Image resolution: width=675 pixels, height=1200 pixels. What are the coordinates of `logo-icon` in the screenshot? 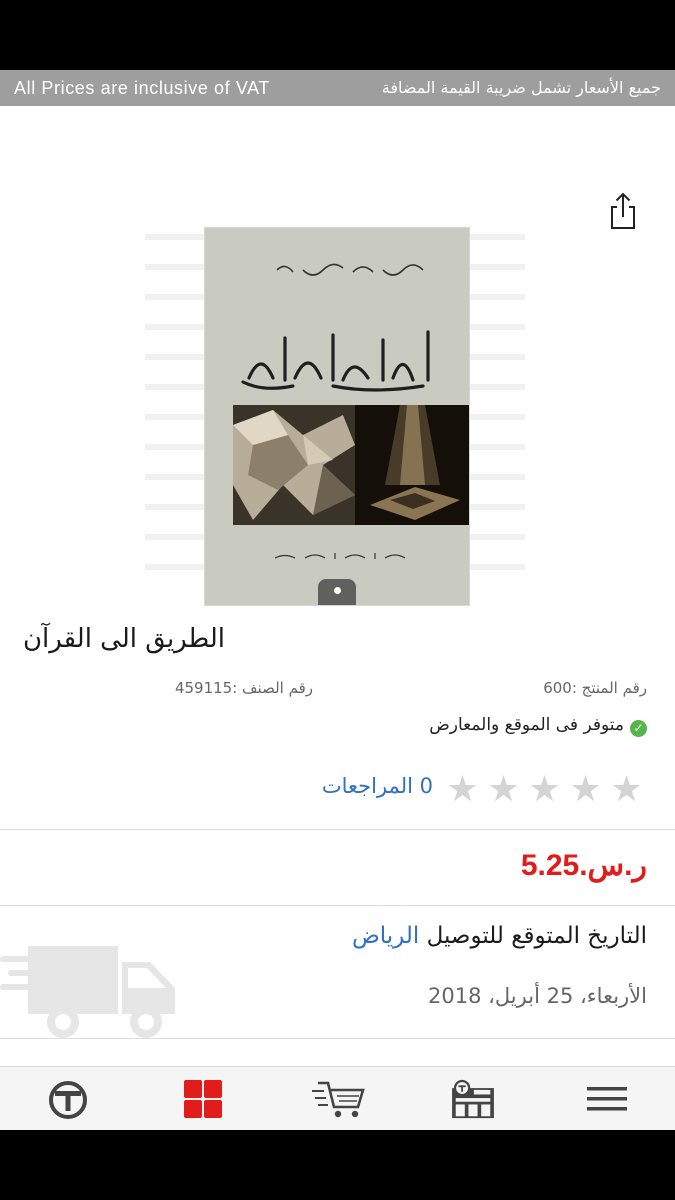 It's located at (68, 1100).